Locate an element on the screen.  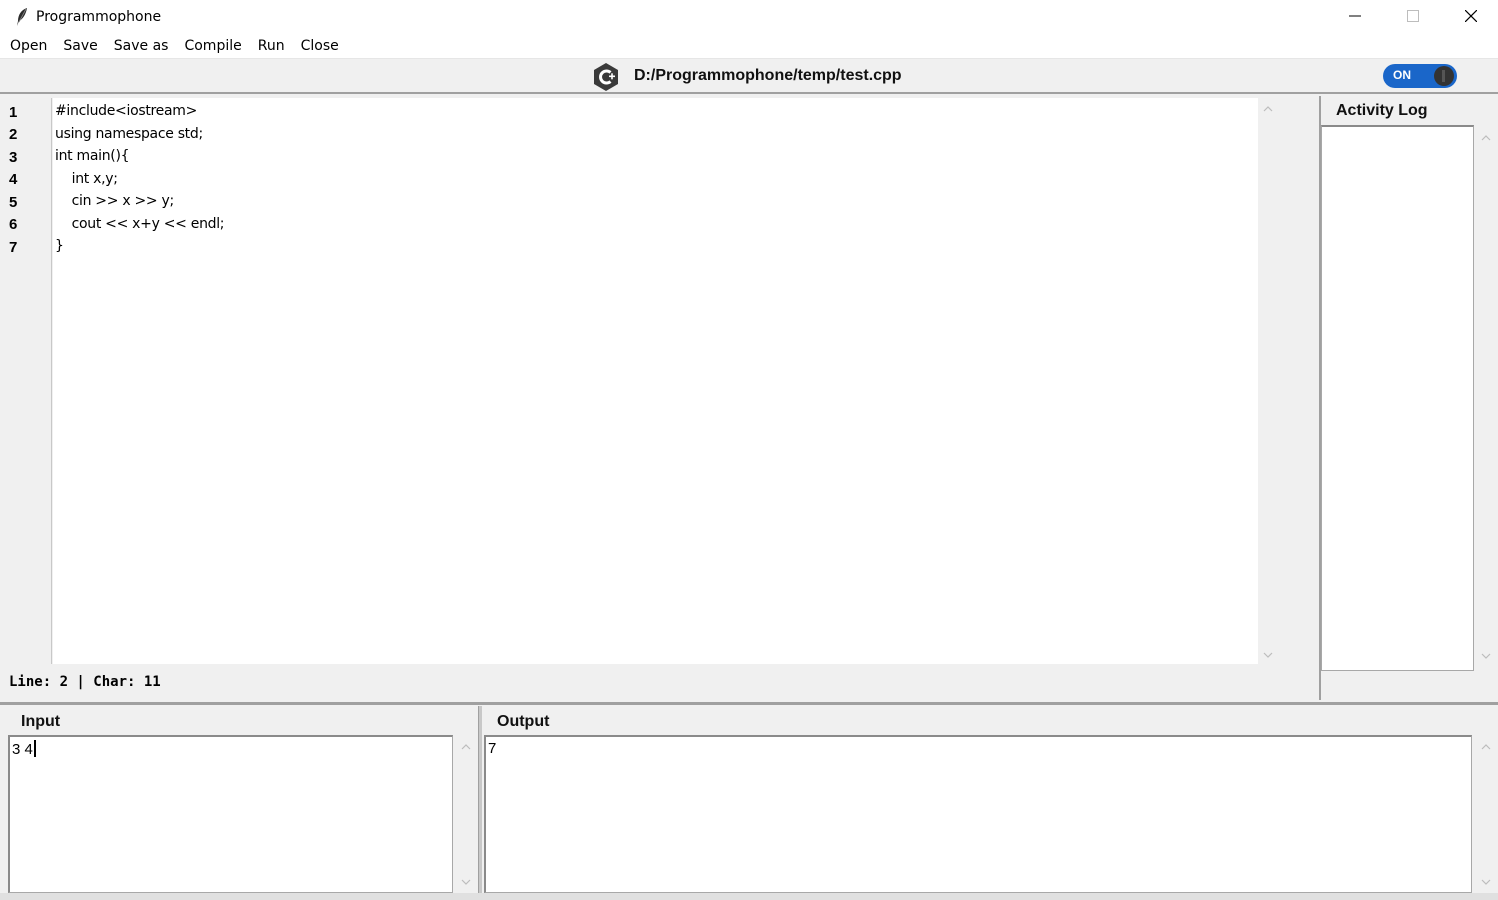
window-title: Programmophone is located at coordinates (99, 16).